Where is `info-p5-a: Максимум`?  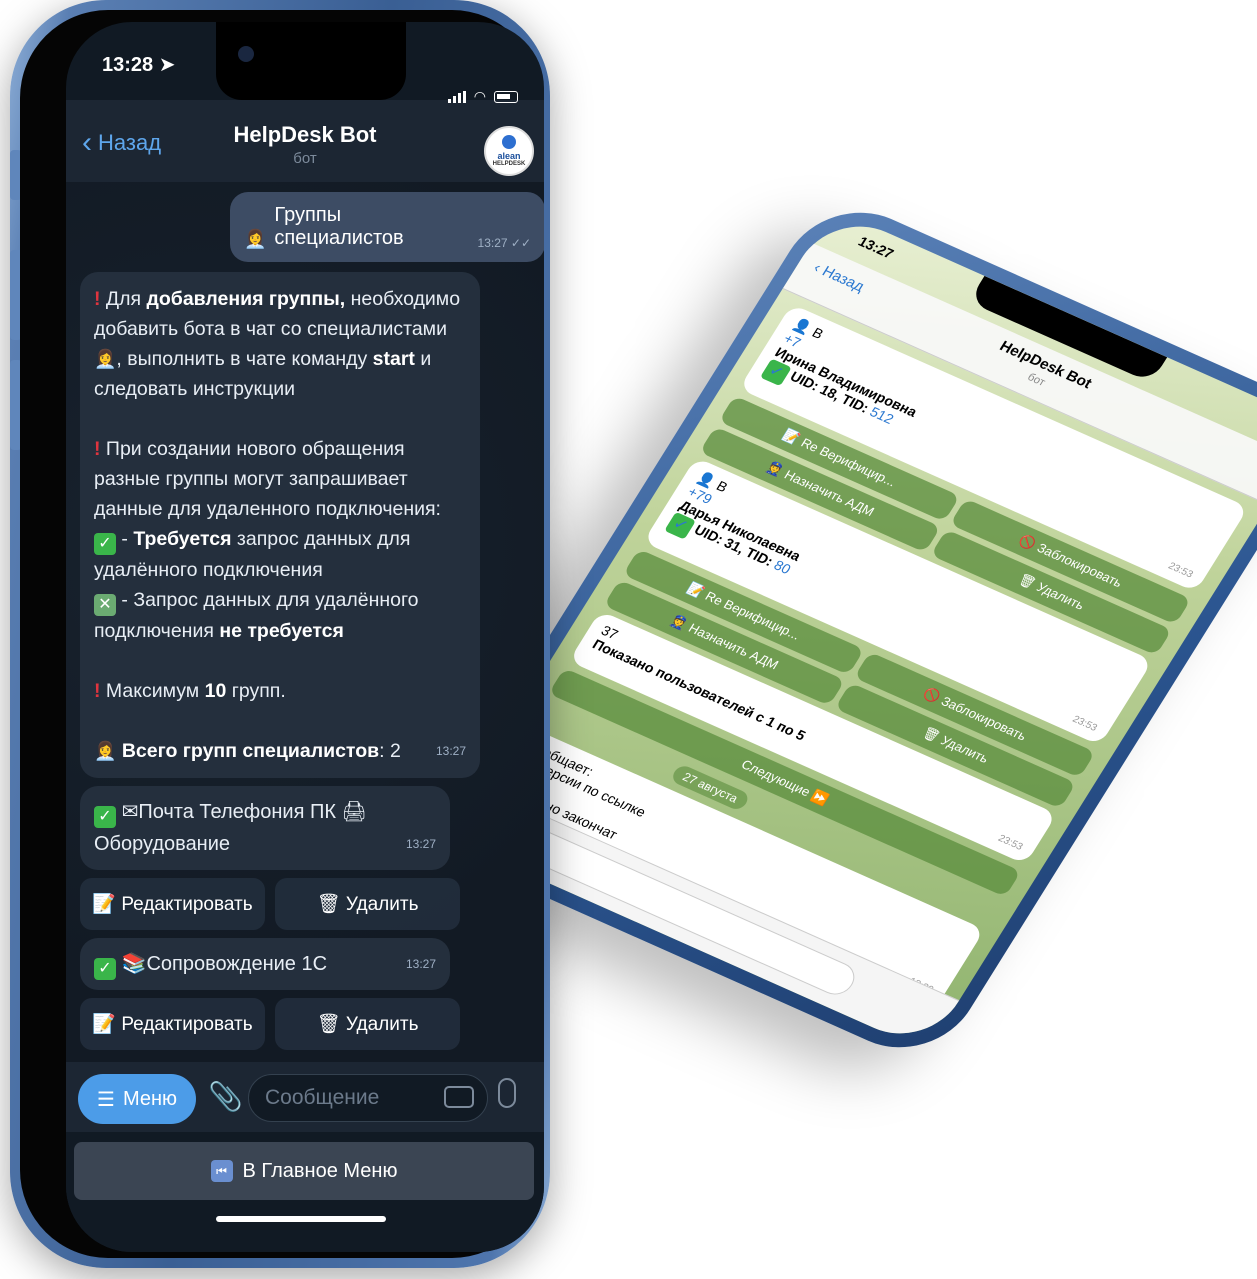
info-p5-a: Максимум is located at coordinates (155, 691).